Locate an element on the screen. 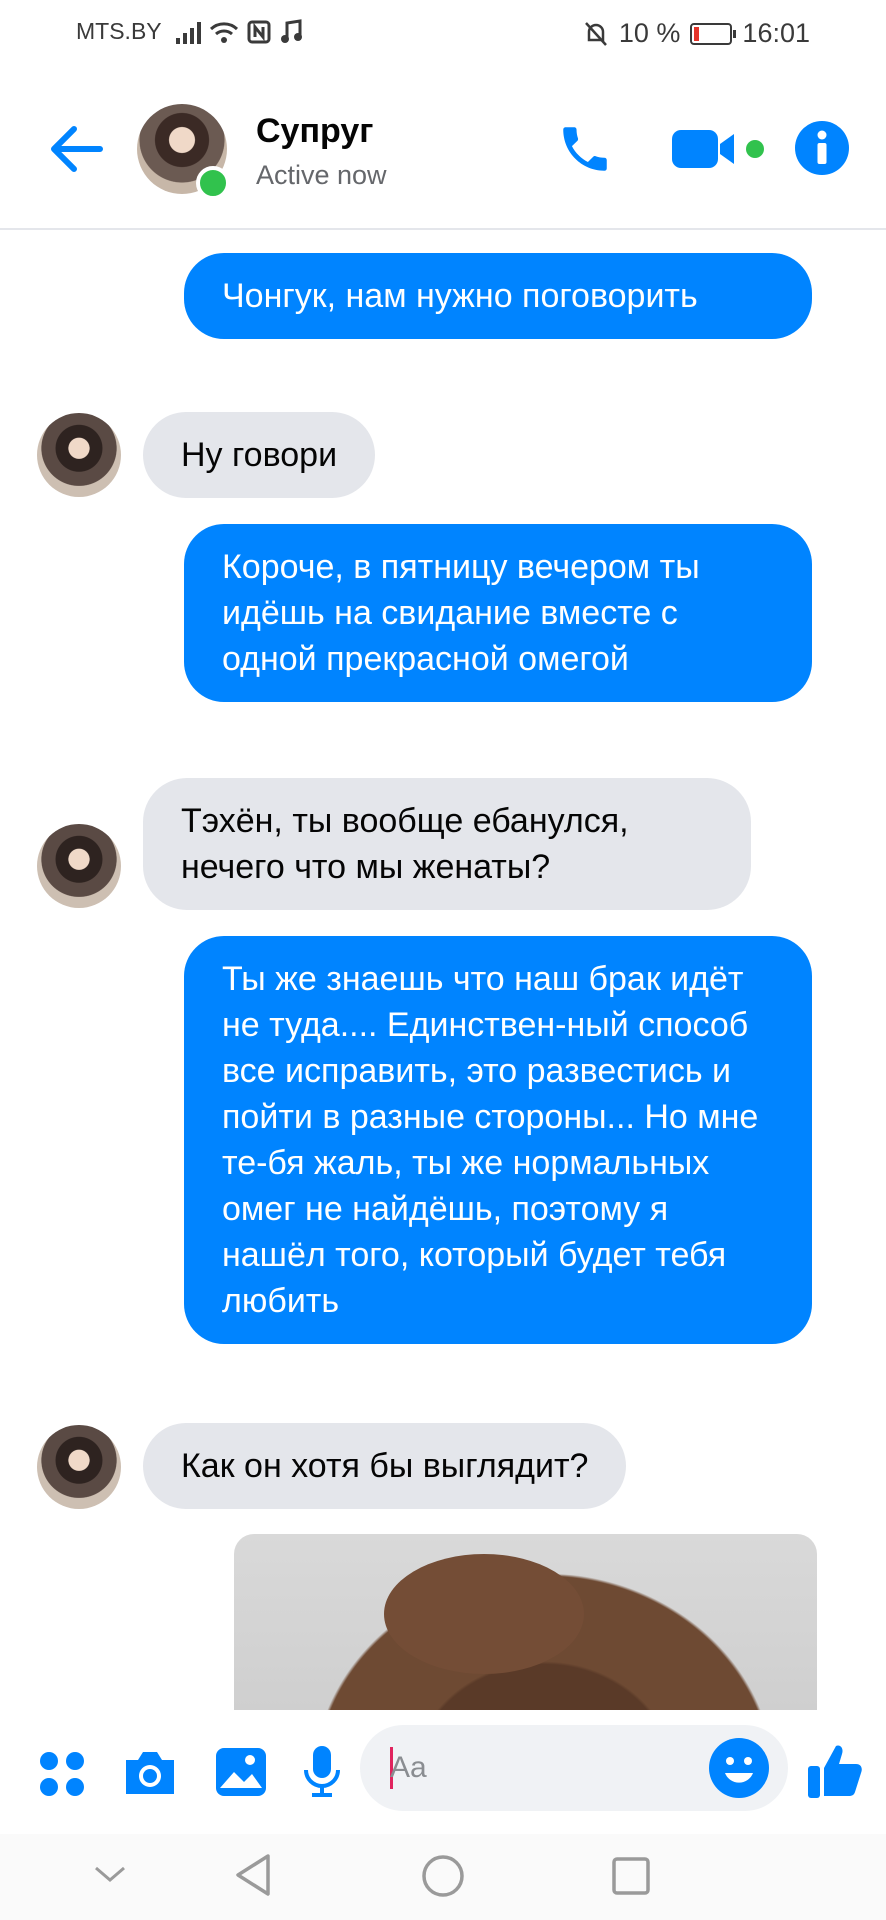 The image size is (886, 1920). status-right: 10 % 16:01 is located at coordinates (696, 33).